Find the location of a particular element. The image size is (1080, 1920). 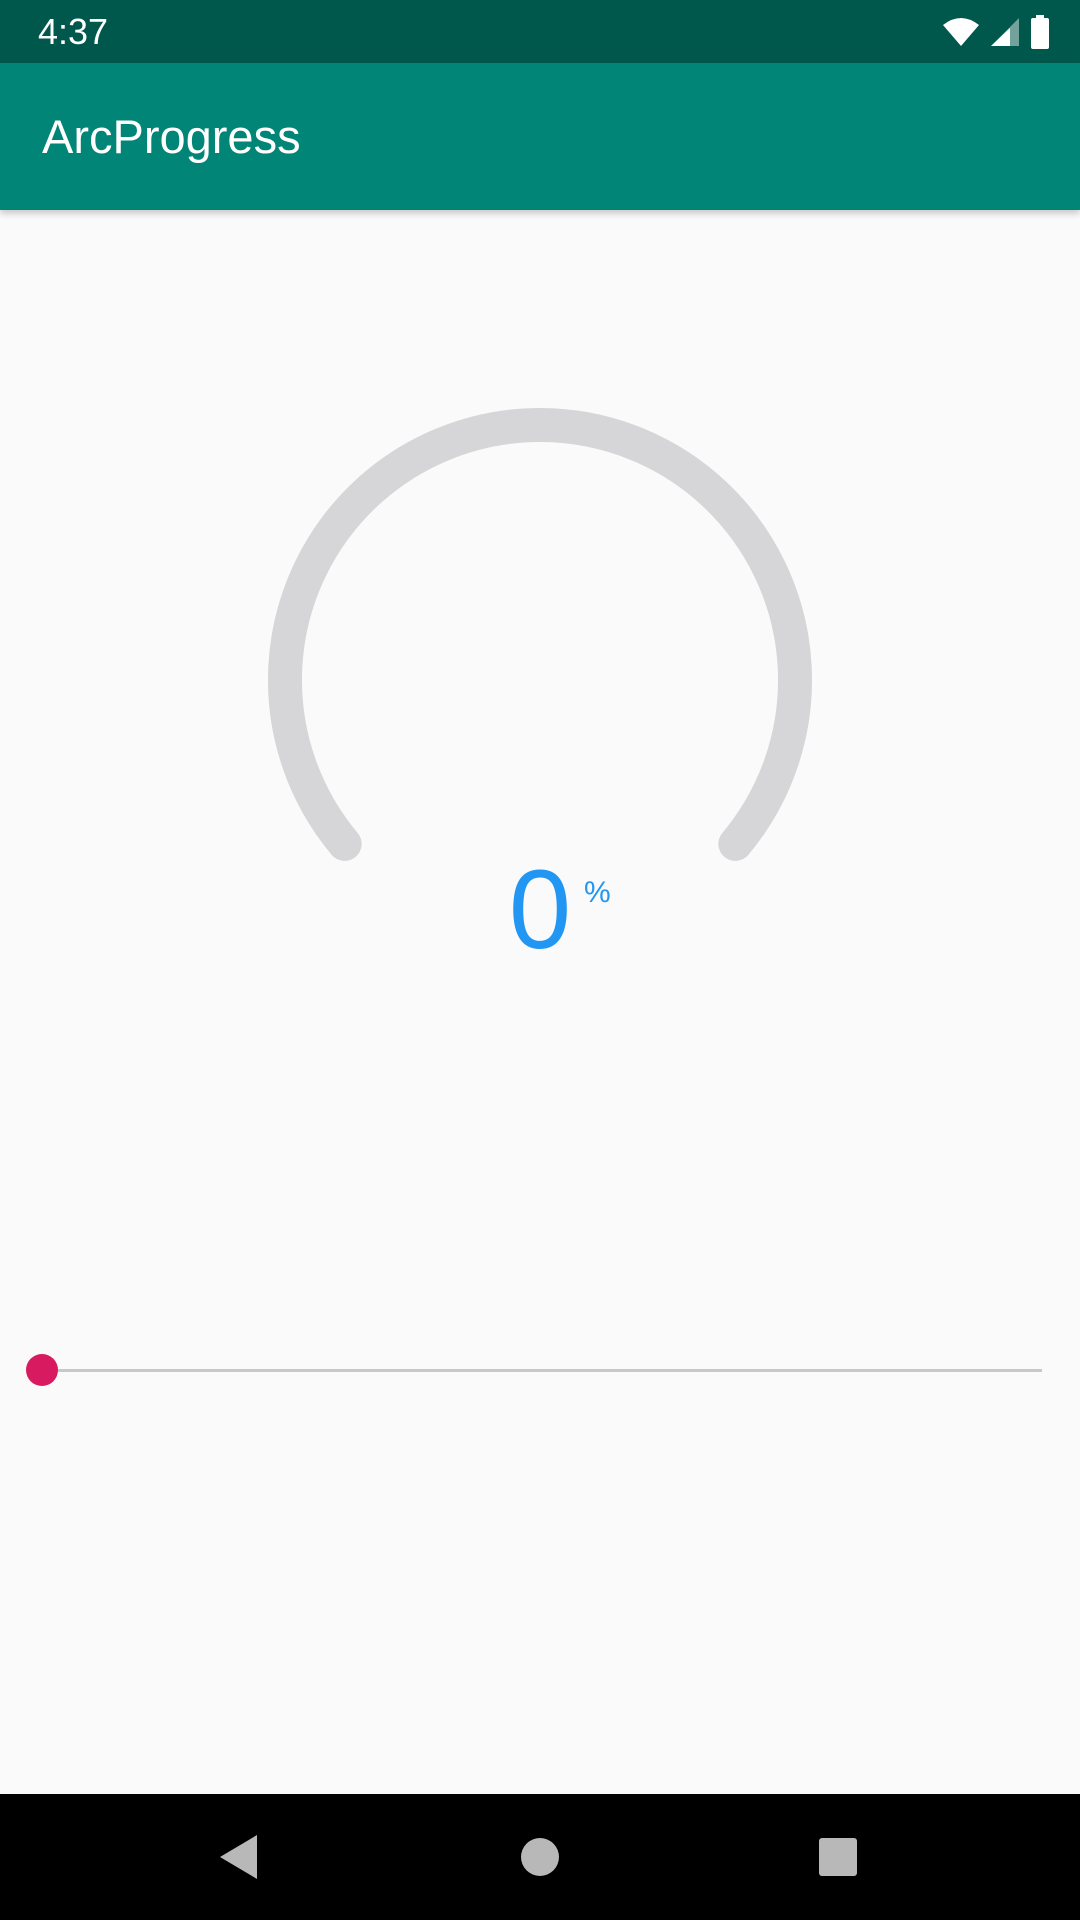

status-time: 4:37 is located at coordinates (73, 31).